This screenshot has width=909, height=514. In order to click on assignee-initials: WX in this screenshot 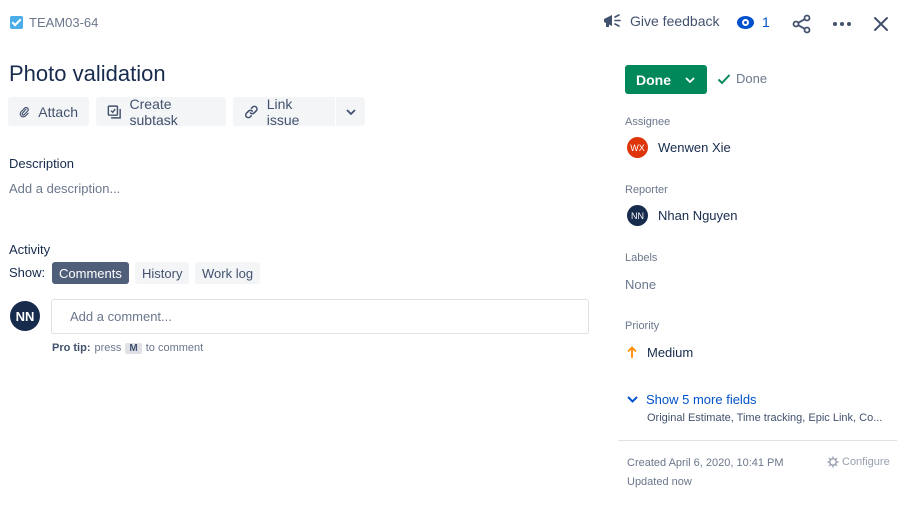, I will do `click(637, 147)`.